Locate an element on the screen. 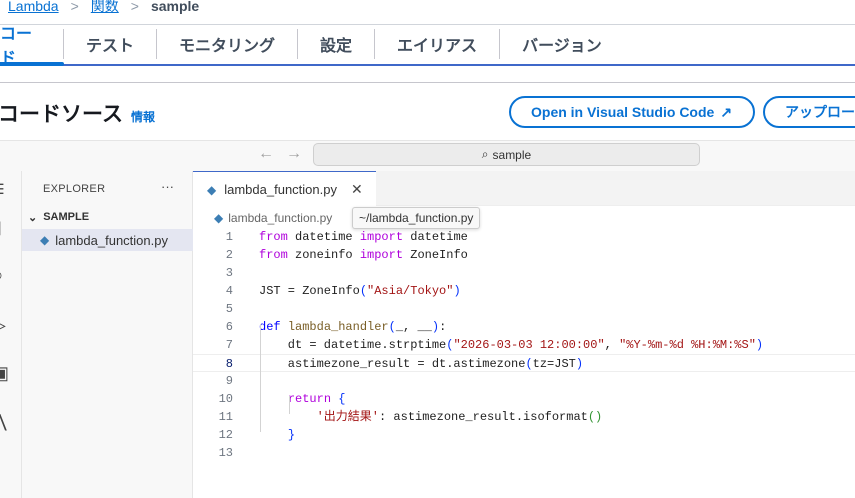 This screenshot has height=498, width=855. tab-code: コード is located at coordinates (32, 46).